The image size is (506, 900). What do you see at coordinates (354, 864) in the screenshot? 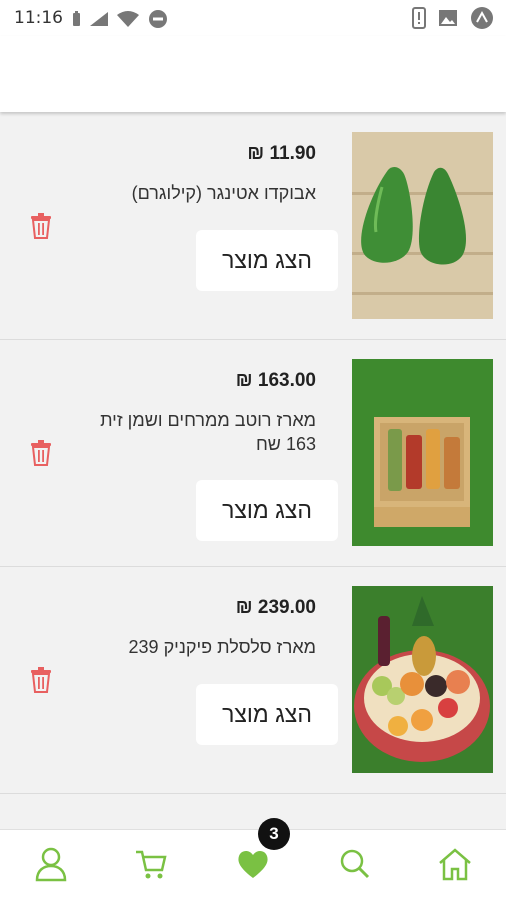
I see `search-icon` at bounding box center [354, 864].